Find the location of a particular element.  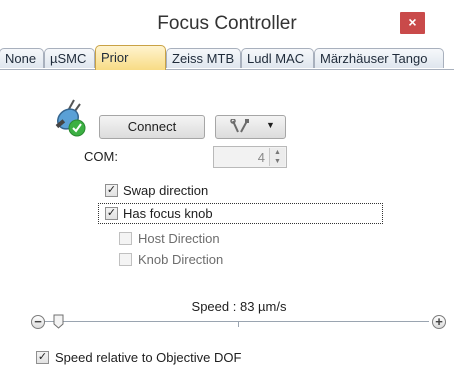

window-title: Focus Controller is located at coordinates (227, 23).